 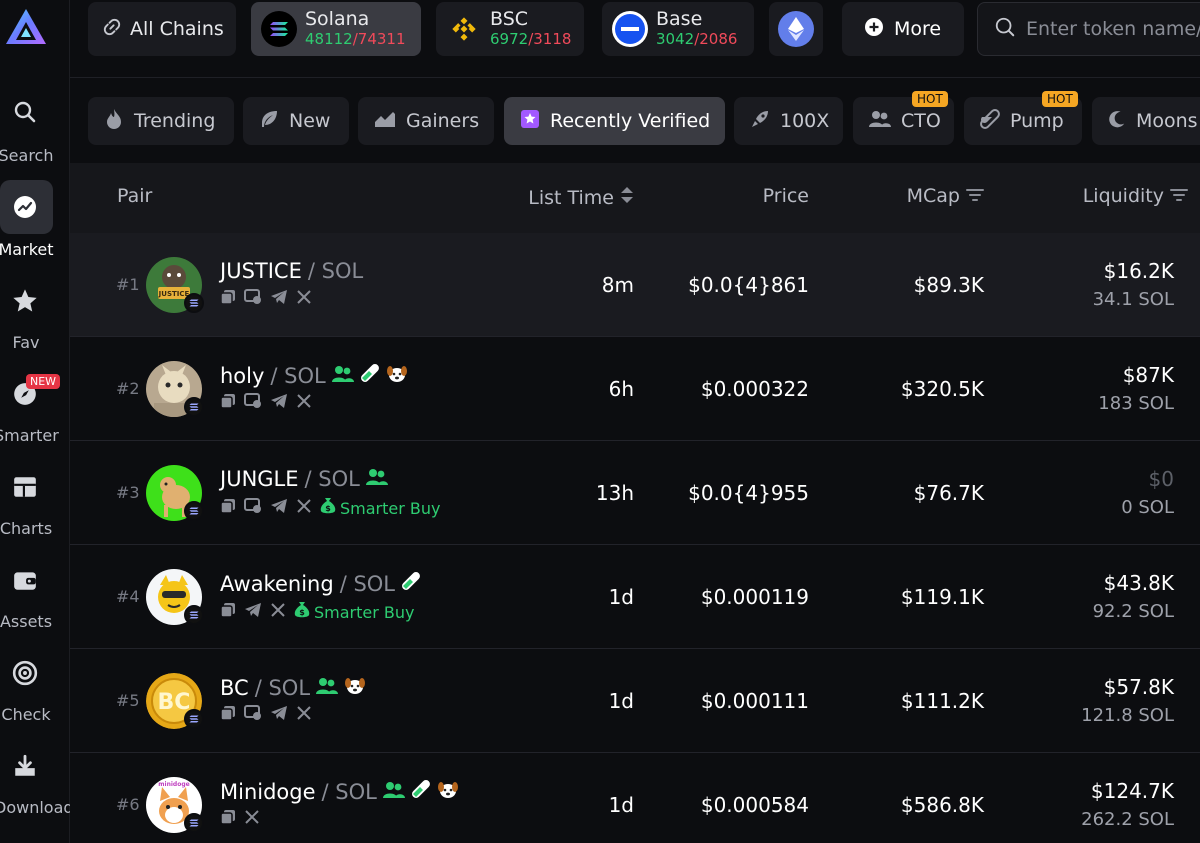 I want to click on wallet-icon, so click(x=25, y=580).